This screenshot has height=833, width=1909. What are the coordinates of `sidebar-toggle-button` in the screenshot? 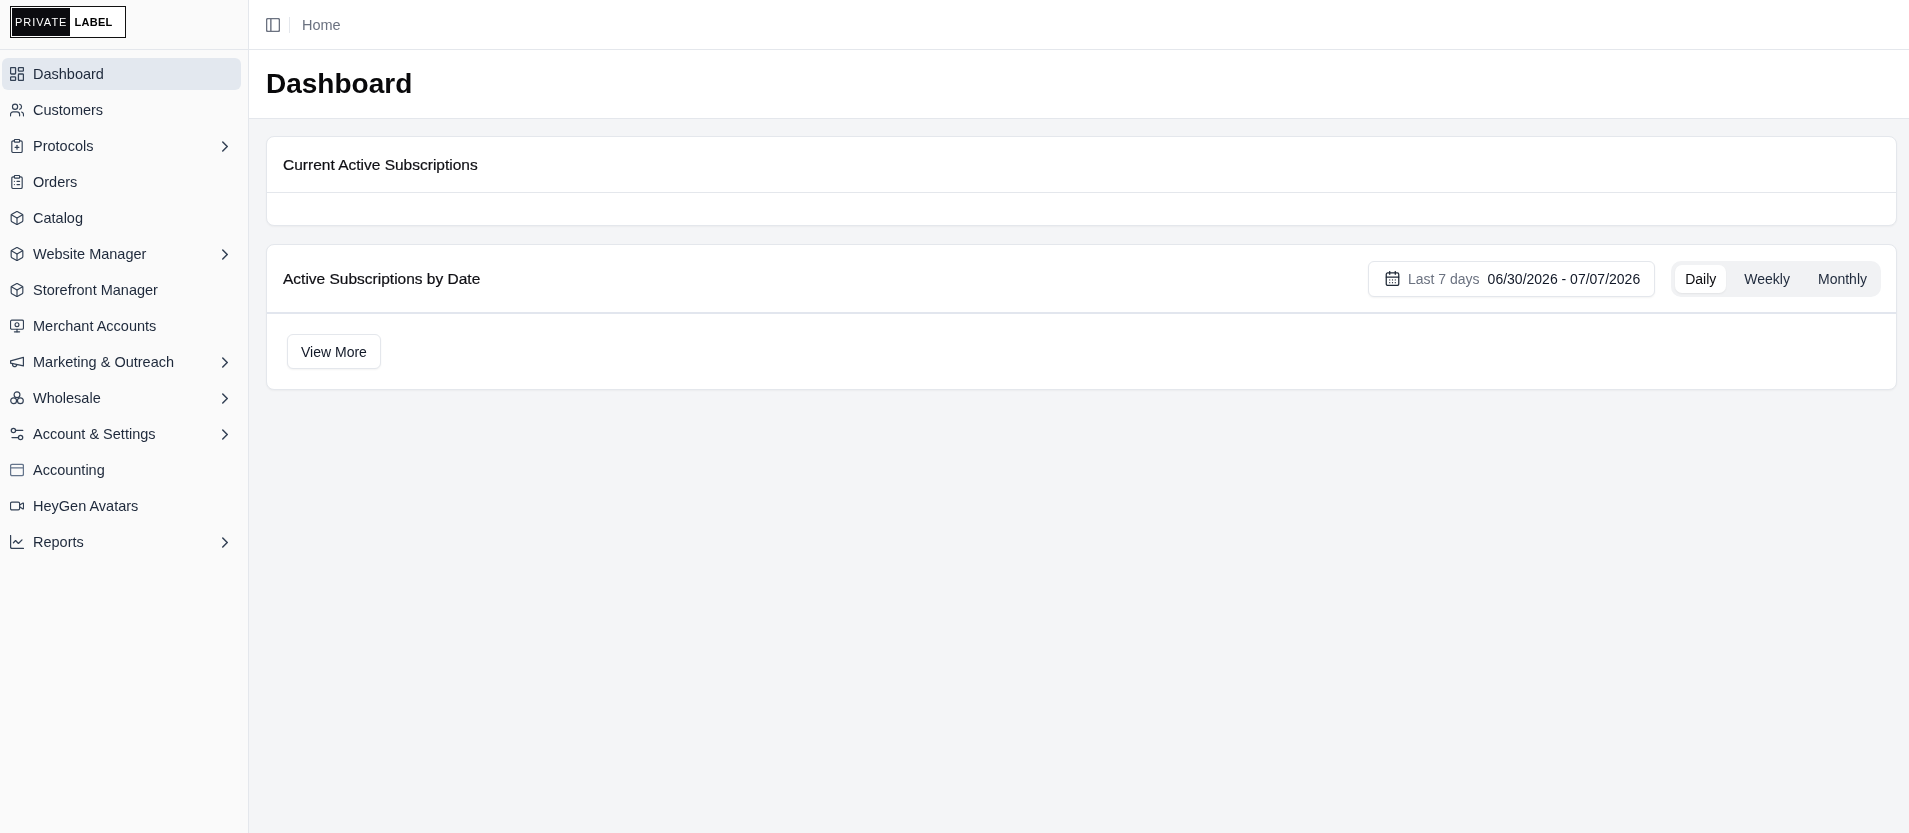 It's located at (273, 24).